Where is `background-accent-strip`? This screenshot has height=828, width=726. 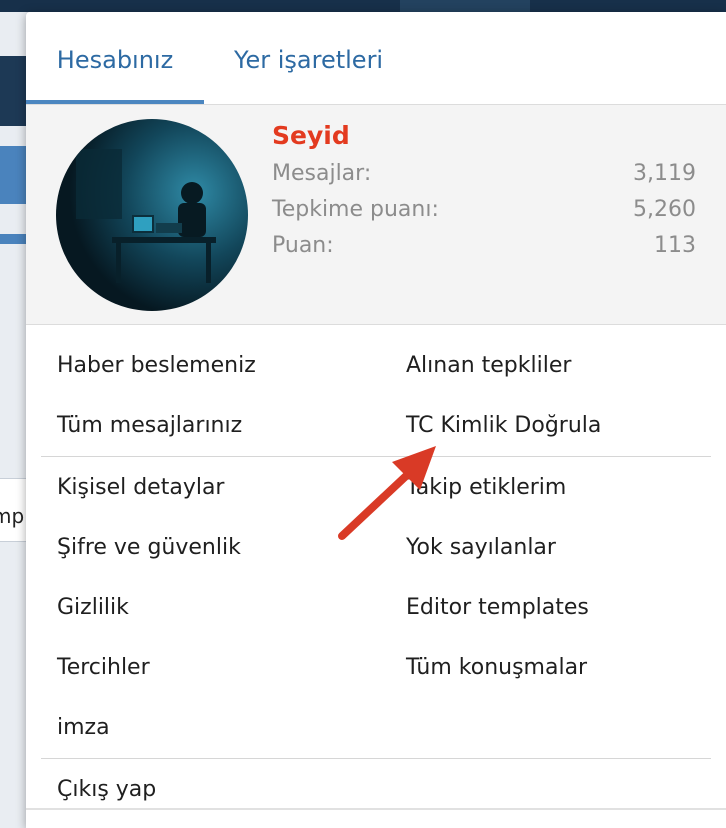
background-accent-strip is located at coordinates (13, 239).